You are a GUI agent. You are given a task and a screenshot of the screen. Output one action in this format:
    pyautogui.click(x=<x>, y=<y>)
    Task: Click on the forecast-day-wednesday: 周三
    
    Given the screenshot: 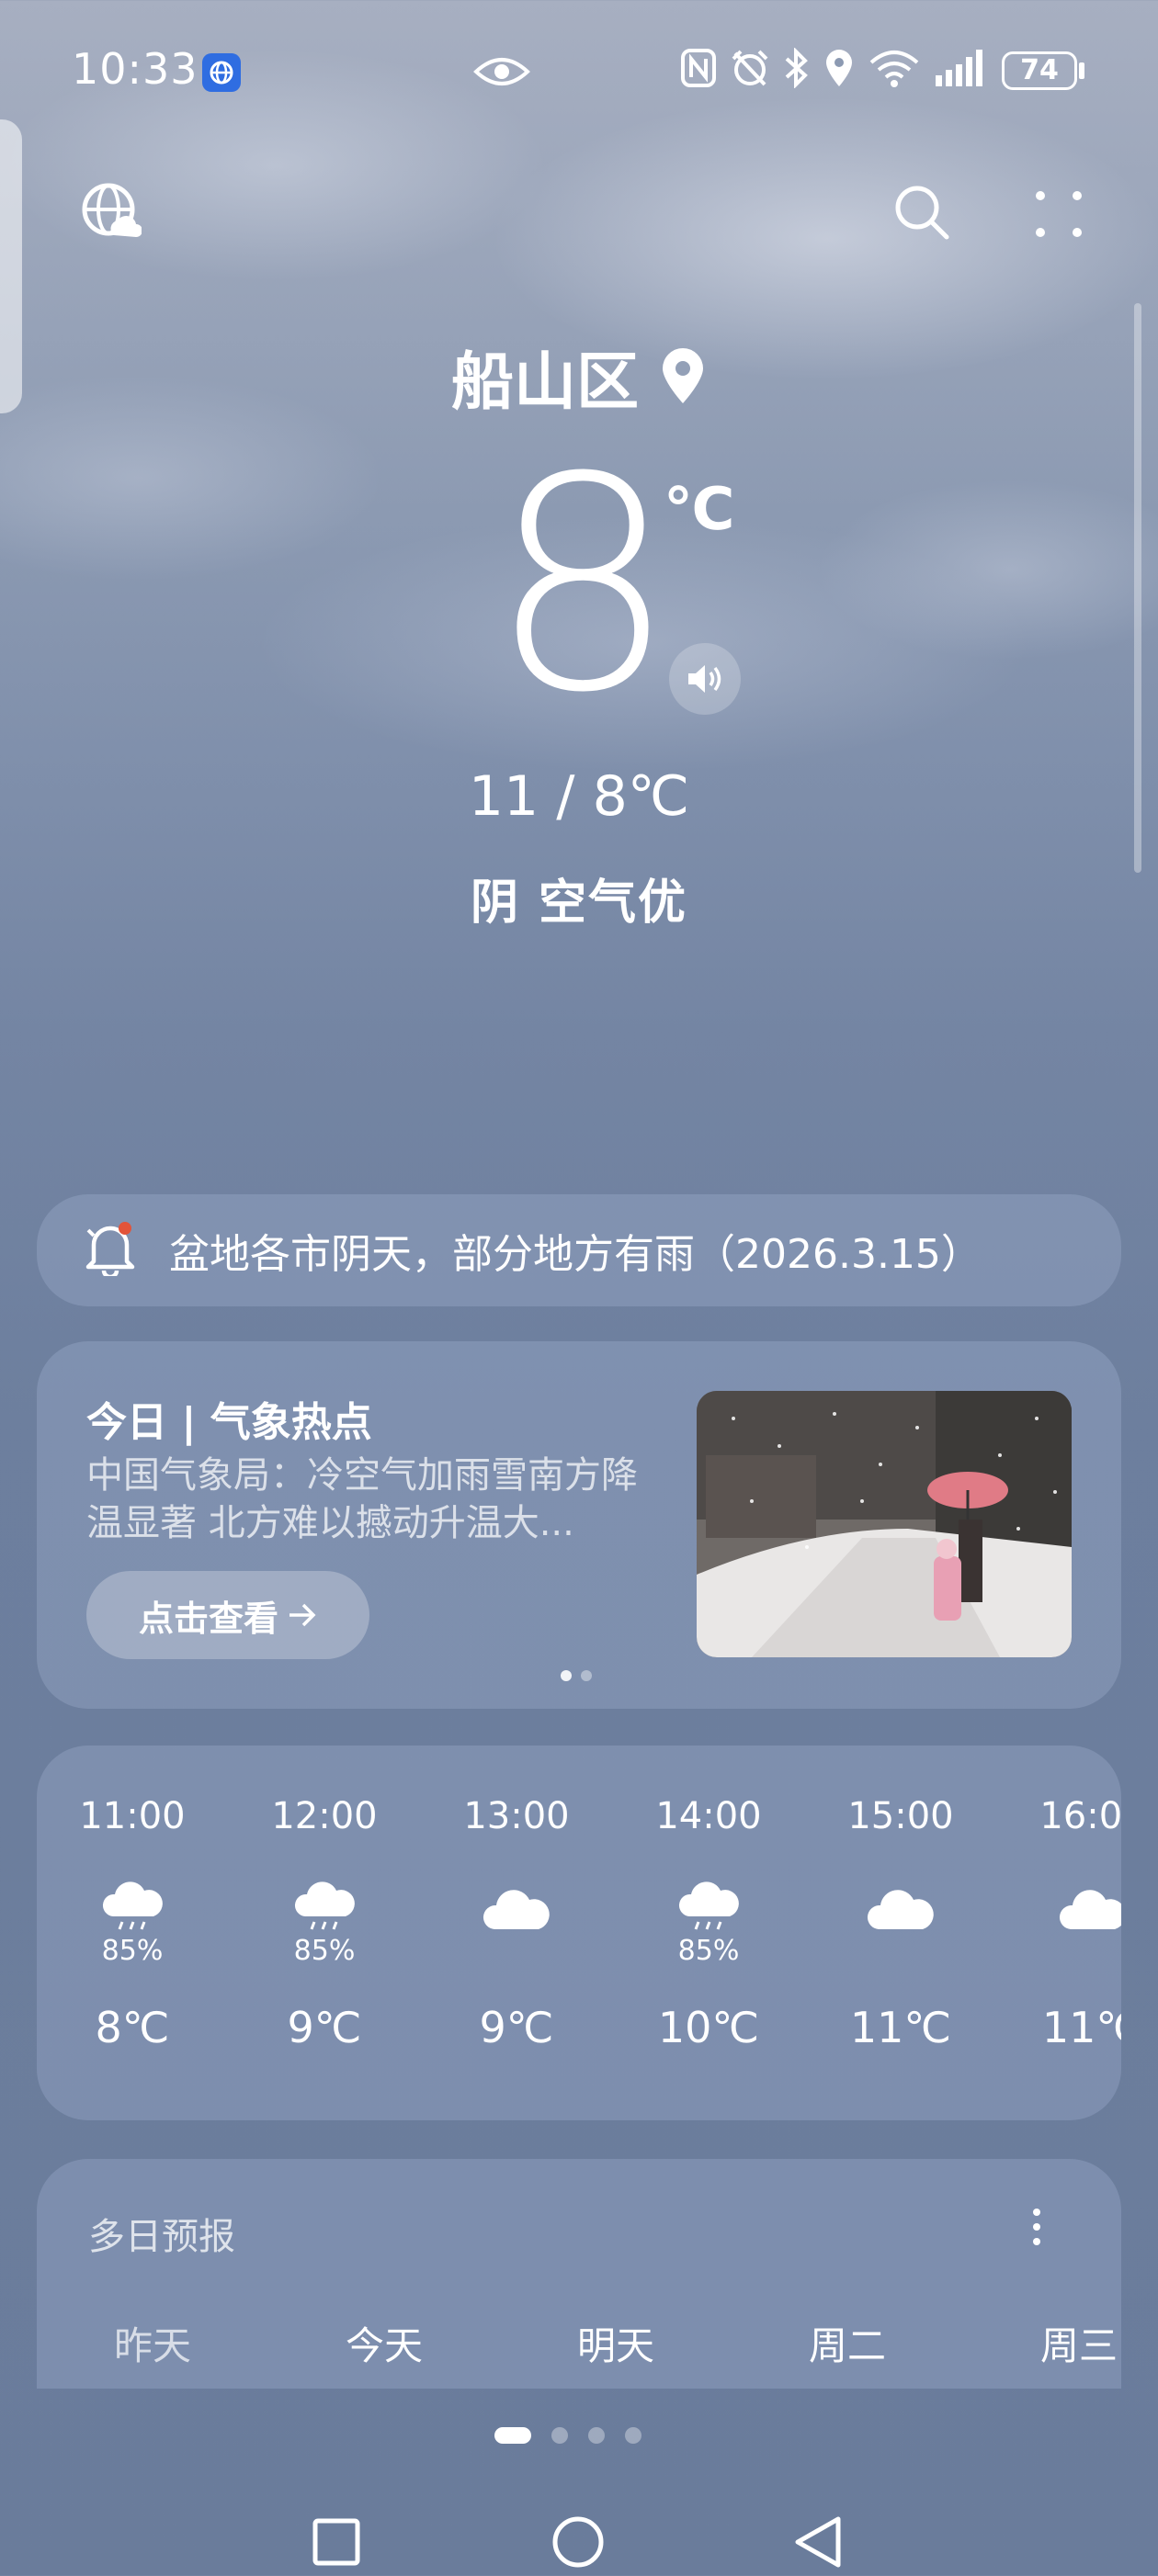 What is the action you would take?
    pyautogui.click(x=1072, y=2343)
    